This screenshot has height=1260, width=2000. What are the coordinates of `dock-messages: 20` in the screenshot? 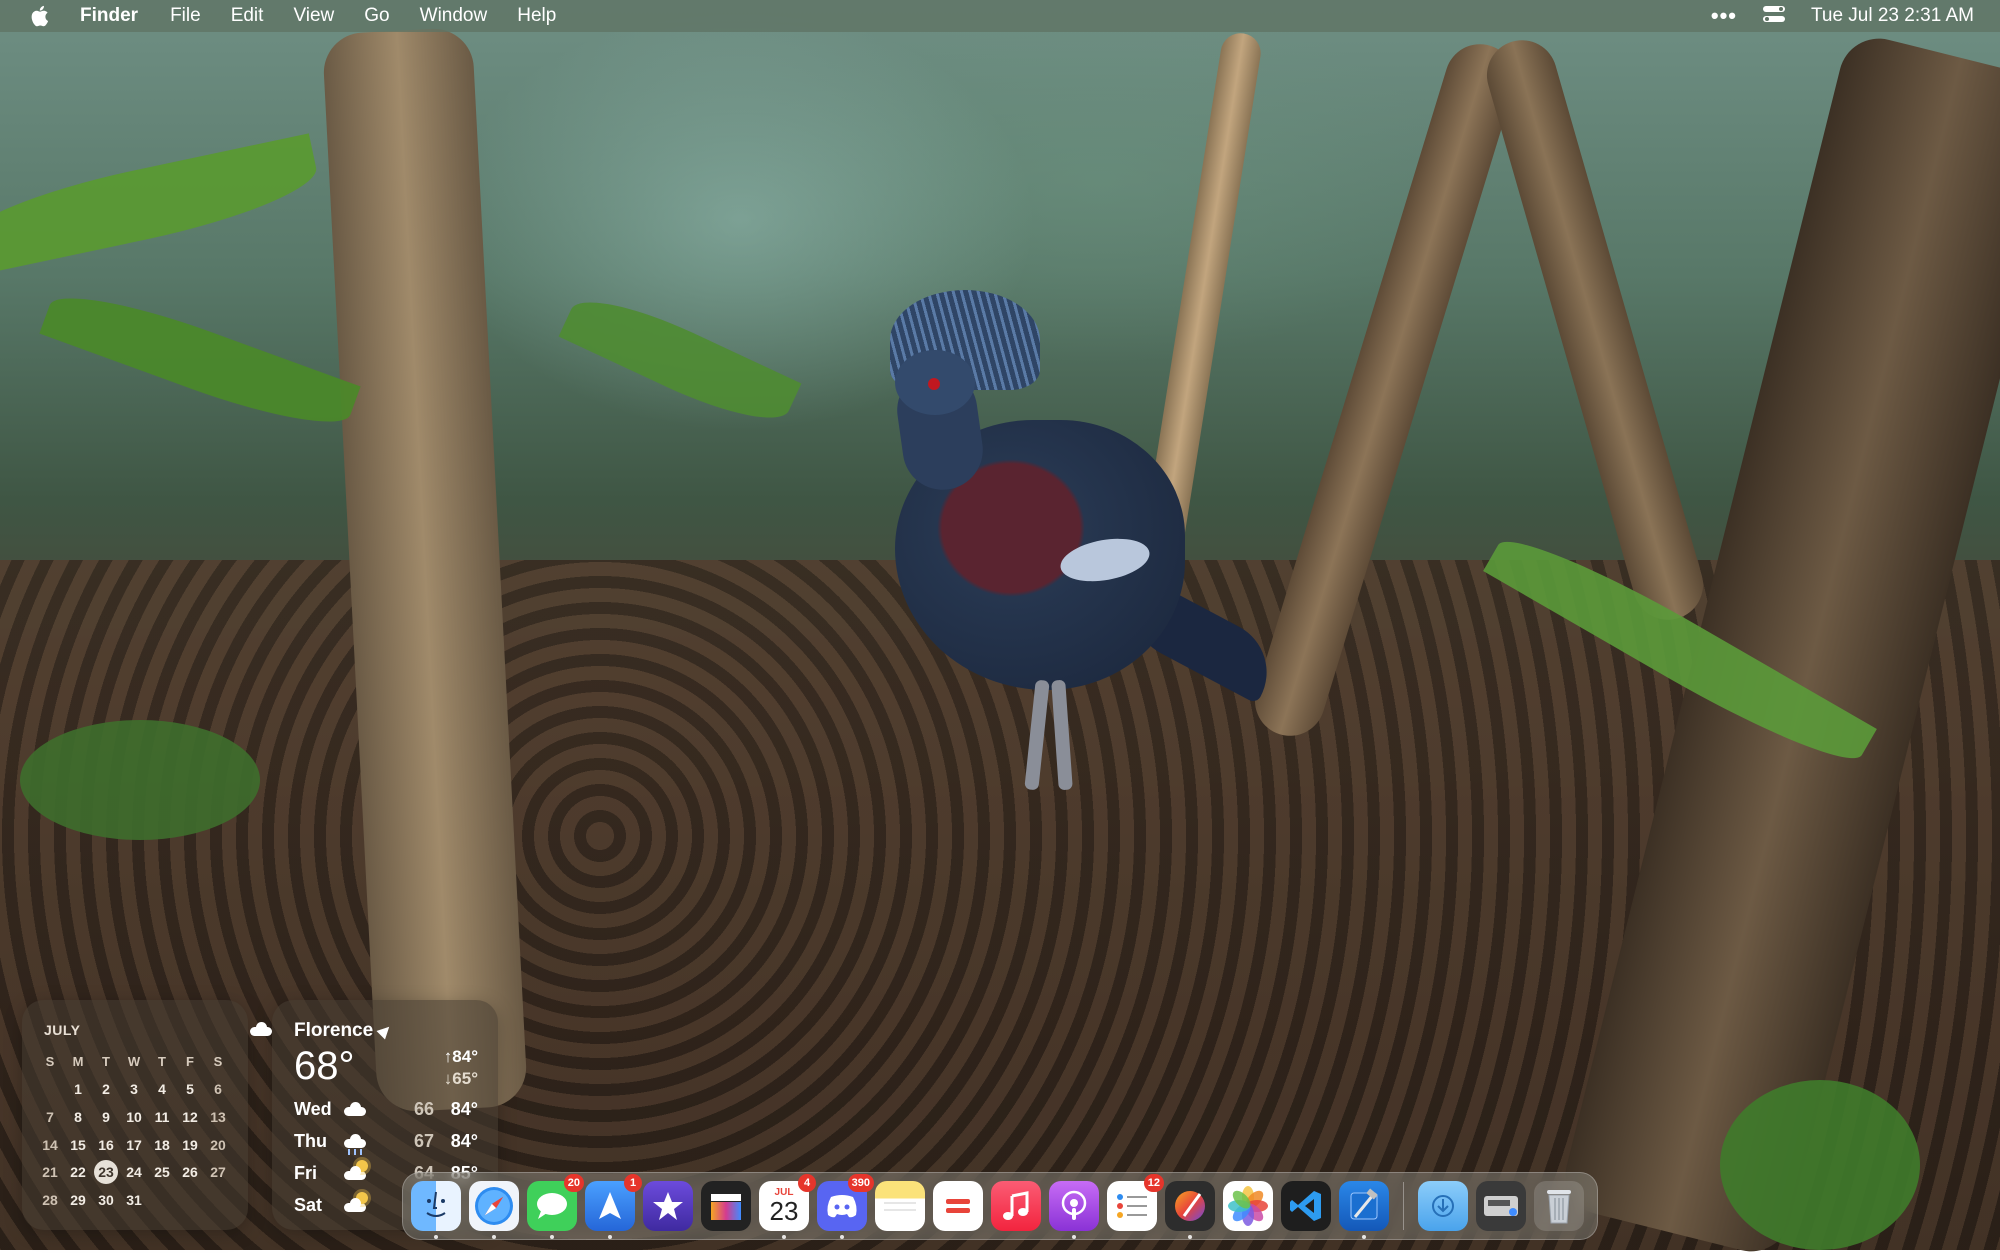 It's located at (555, 1206).